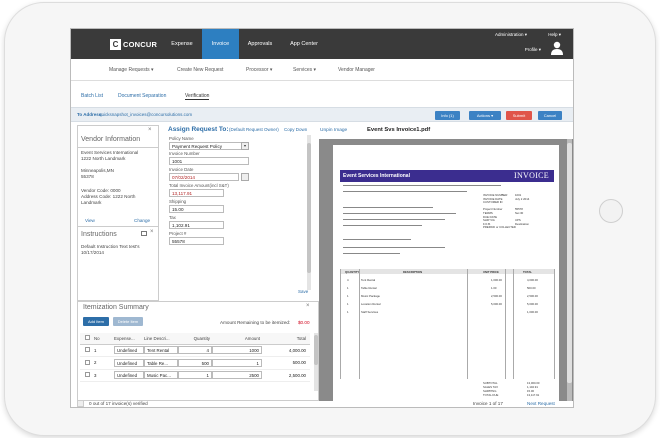  Describe the element at coordinates (116, 307) in the screenshot. I see `itemization-title: Itemization Summary` at that location.